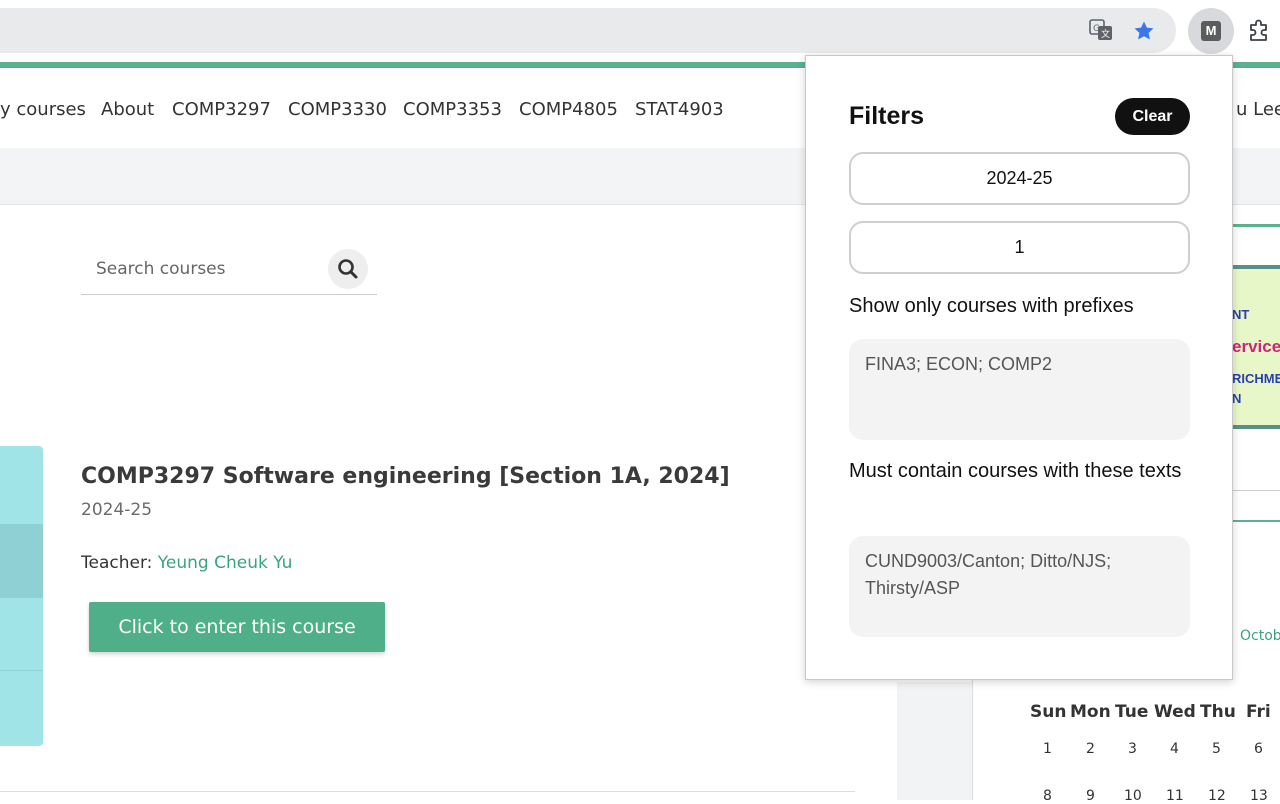 The image size is (1280, 804). I want to click on calendar-day: 10, so click(1133, 796).